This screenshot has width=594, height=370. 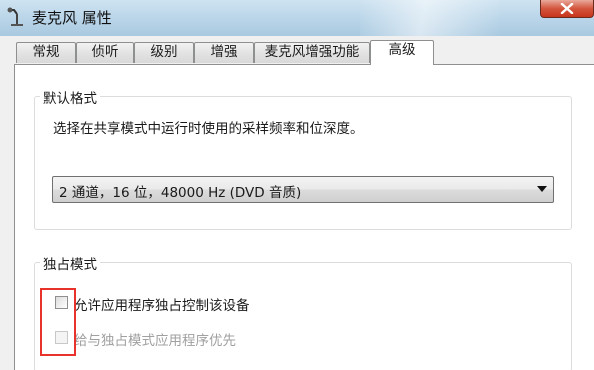 What do you see at coordinates (105, 52) in the screenshot?
I see `tab-listen: 侦听` at bounding box center [105, 52].